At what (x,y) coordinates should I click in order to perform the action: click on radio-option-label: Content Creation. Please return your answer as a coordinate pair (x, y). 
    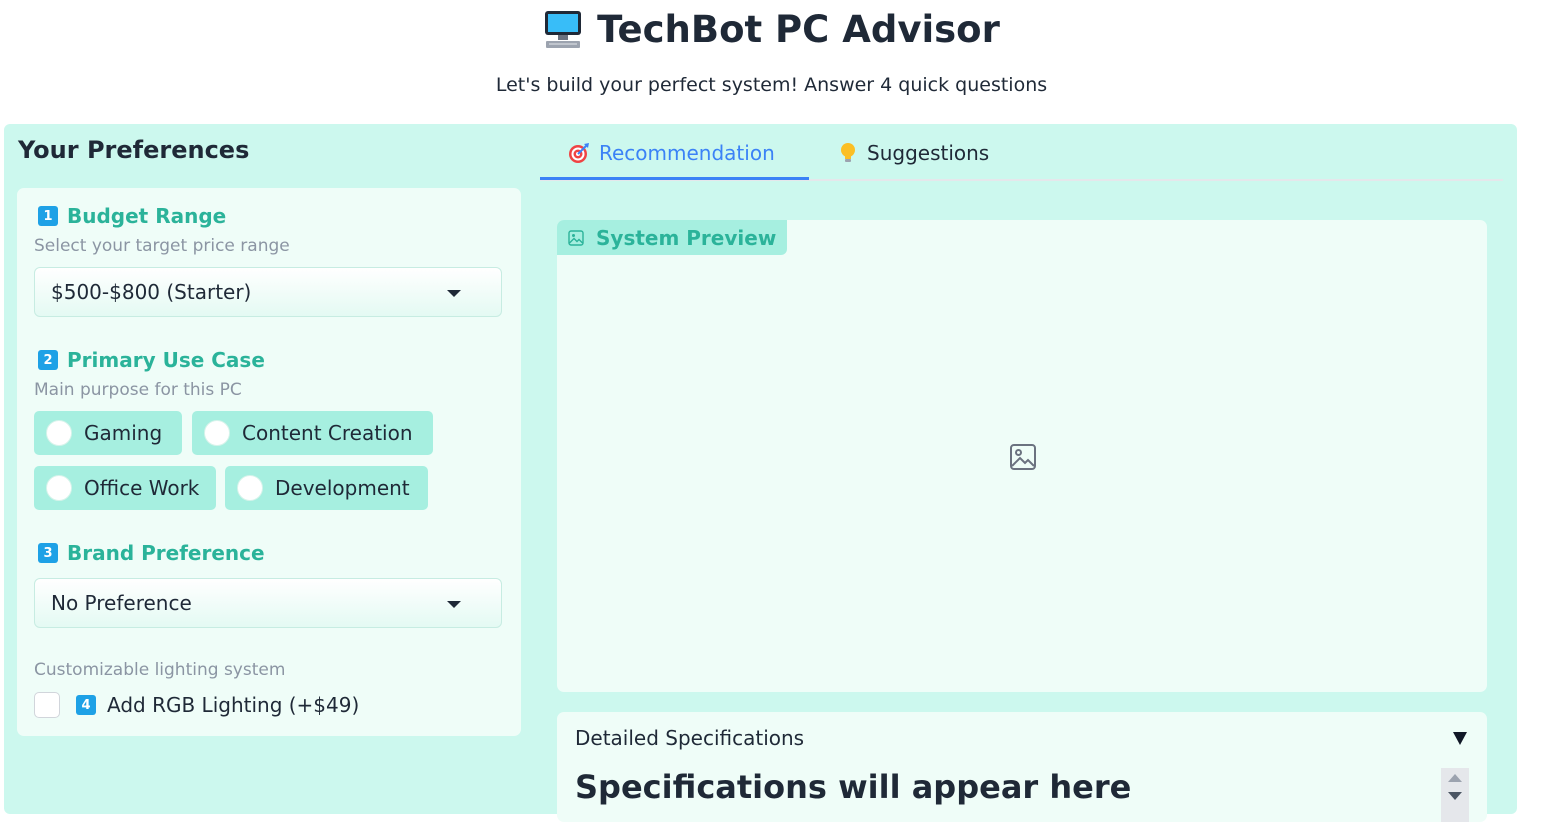
    Looking at the image, I should click on (327, 433).